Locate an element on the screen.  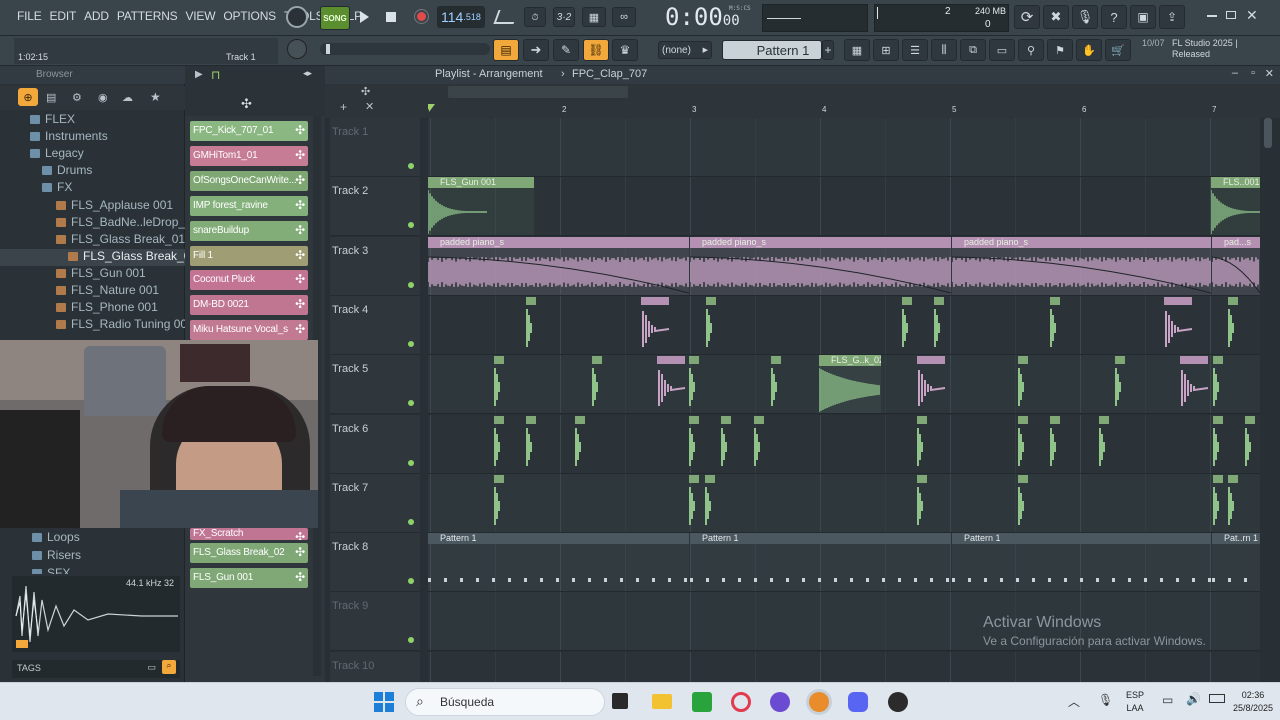
tree-item-loops: Loops is located at coordinates (92, 538).